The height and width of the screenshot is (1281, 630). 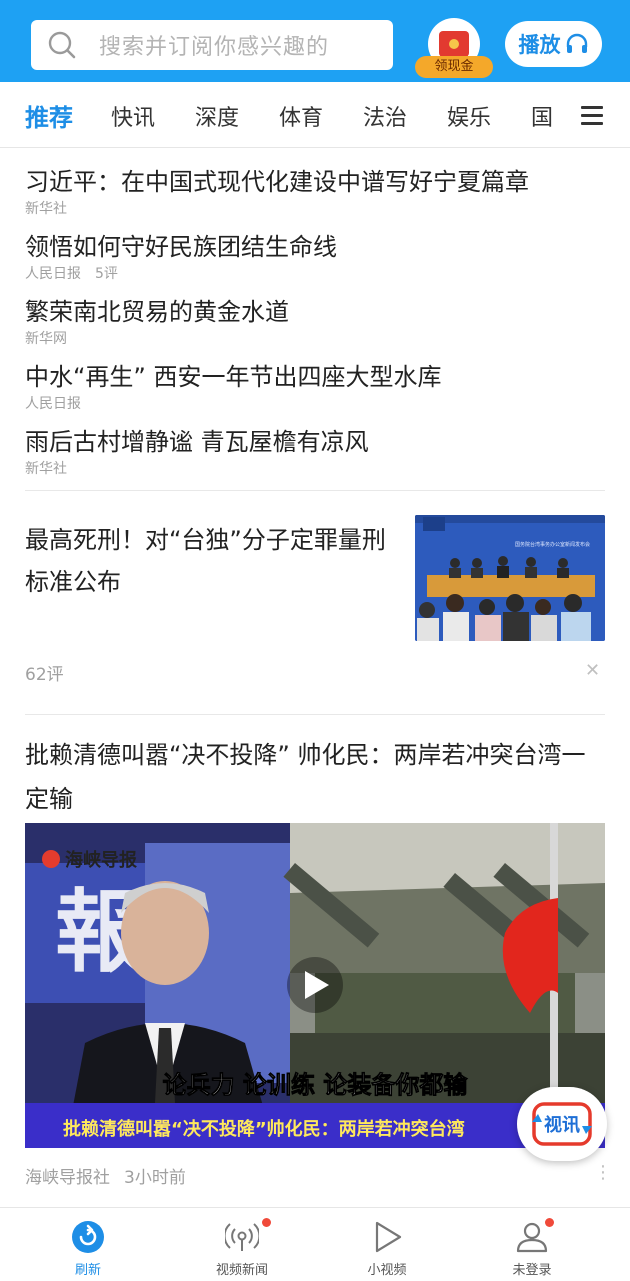 I want to click on reward-label: 领现金, so click(x=454, y=67).